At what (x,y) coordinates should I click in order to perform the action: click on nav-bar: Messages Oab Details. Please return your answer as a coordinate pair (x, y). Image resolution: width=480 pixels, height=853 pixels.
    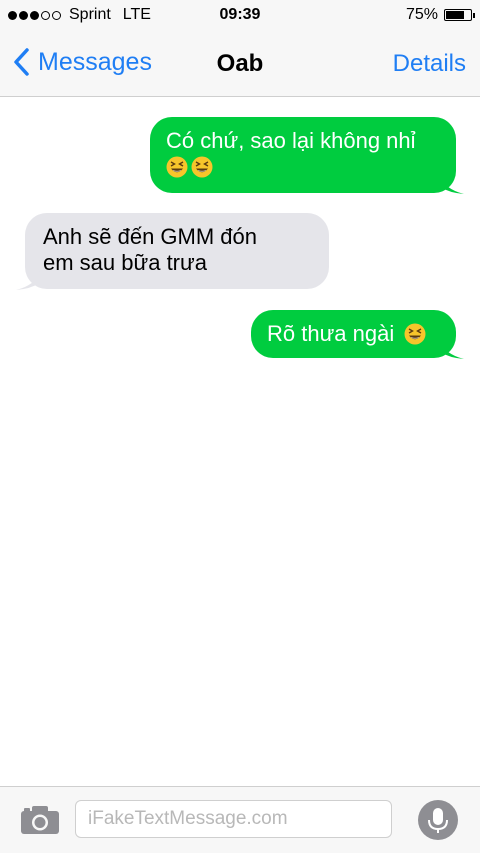
    Looking at the image, I should click on (240, 63).